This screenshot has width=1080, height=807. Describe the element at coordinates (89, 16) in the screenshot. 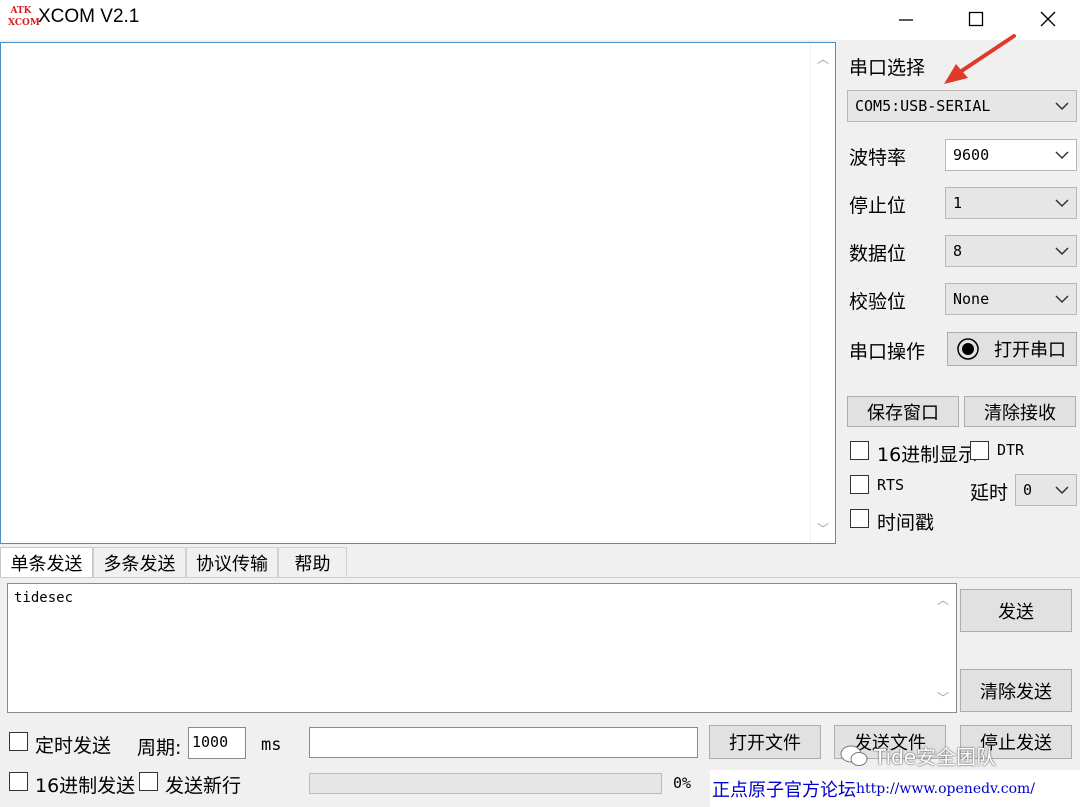

I see `window-title: XCOM V2.1` at that location.